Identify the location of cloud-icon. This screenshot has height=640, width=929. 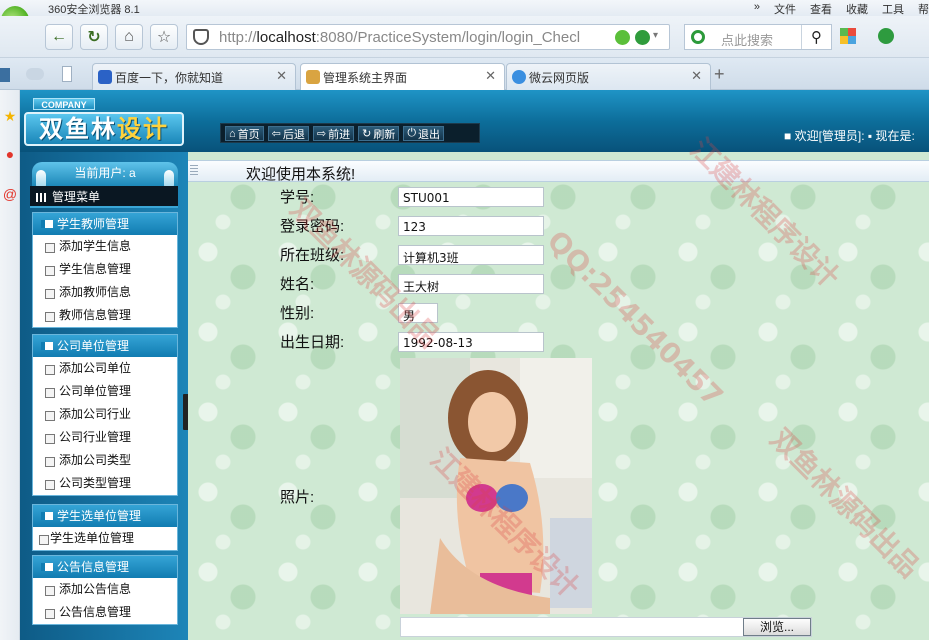
(35, 74).